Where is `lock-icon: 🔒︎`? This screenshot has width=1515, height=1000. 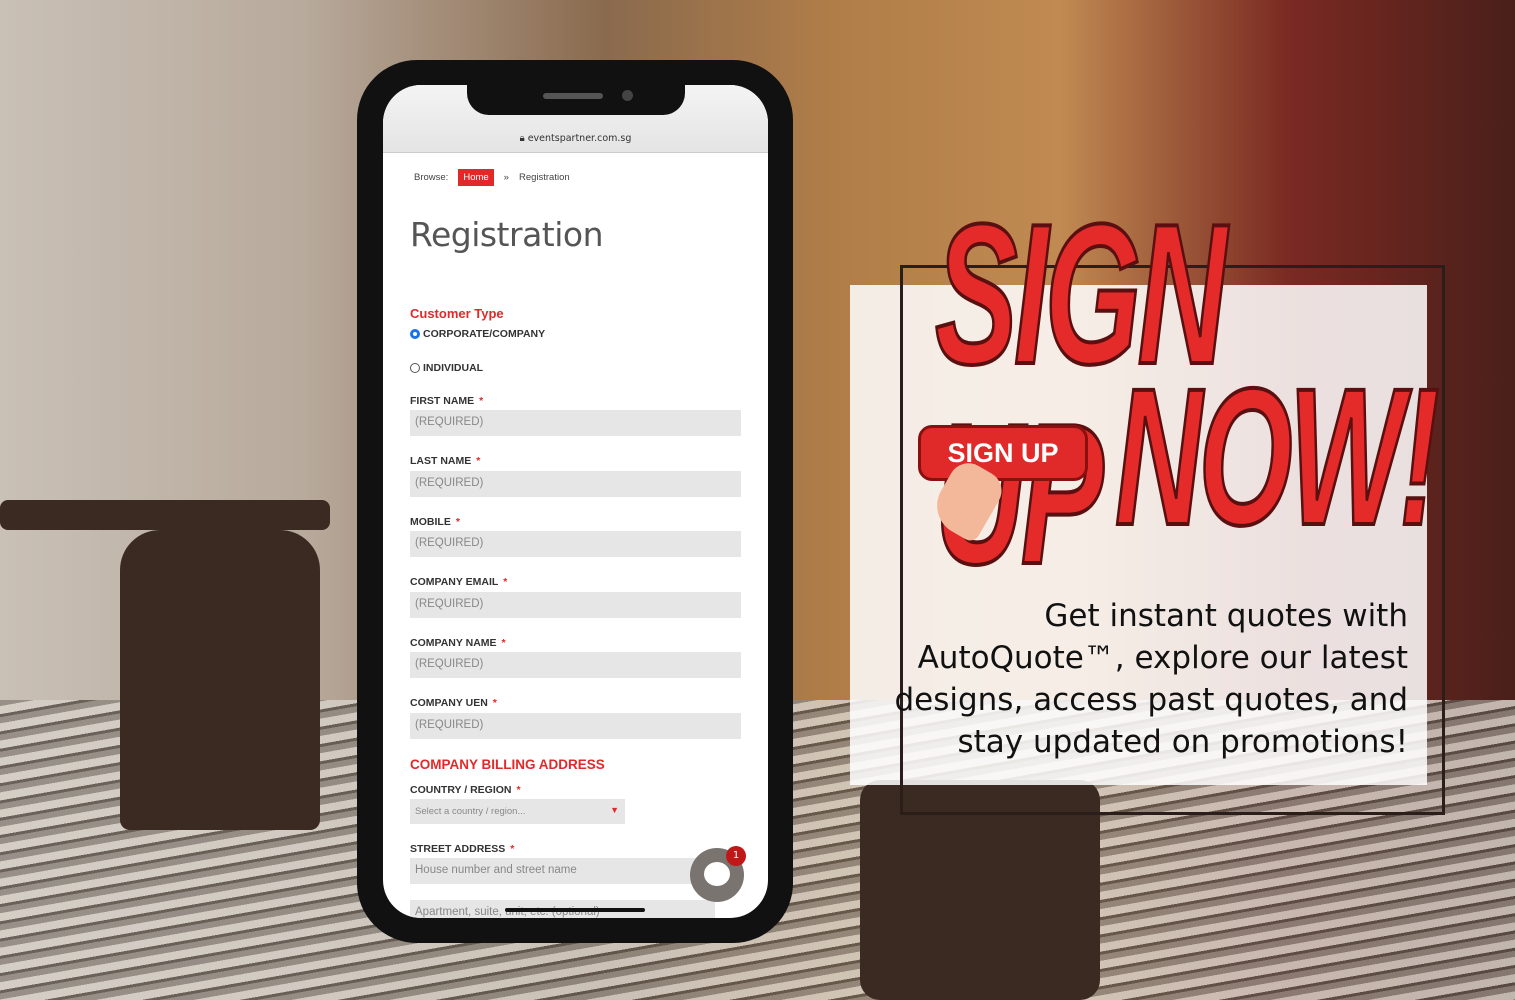 lock-icon: 🔒︎ is located at coordinates (523, 138).